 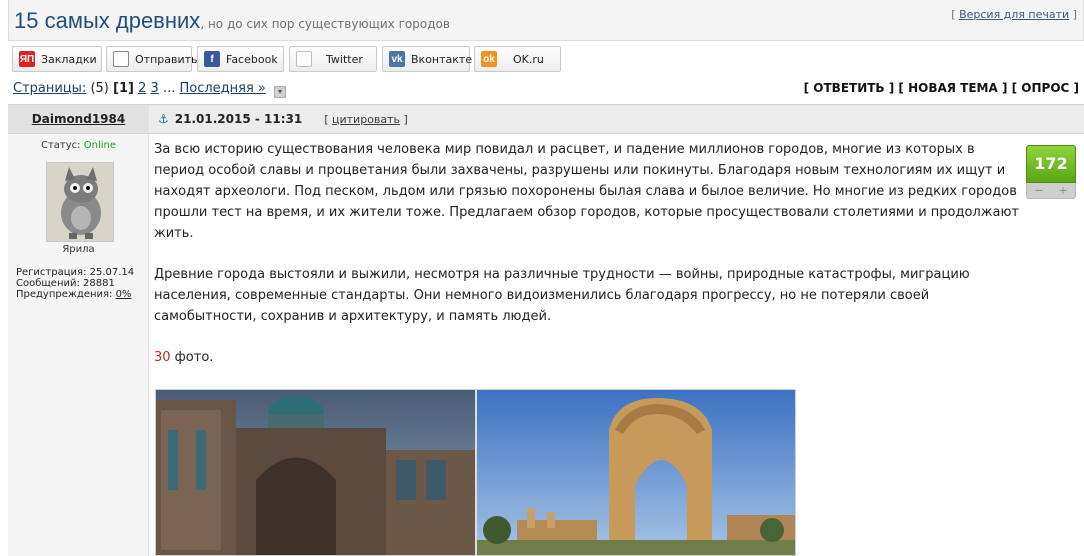 I want to click on share-email-button: ✉ Отправить, so click(x=152, y=59).